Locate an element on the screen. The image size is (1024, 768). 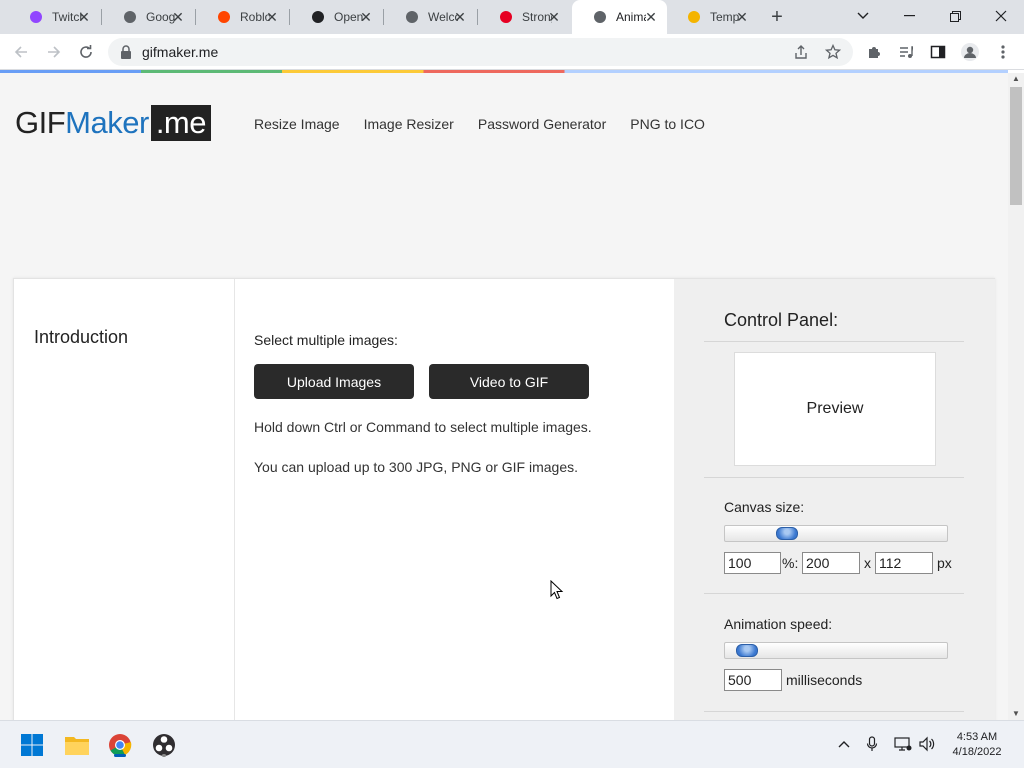
back-button is located at coordinates (21, 52).